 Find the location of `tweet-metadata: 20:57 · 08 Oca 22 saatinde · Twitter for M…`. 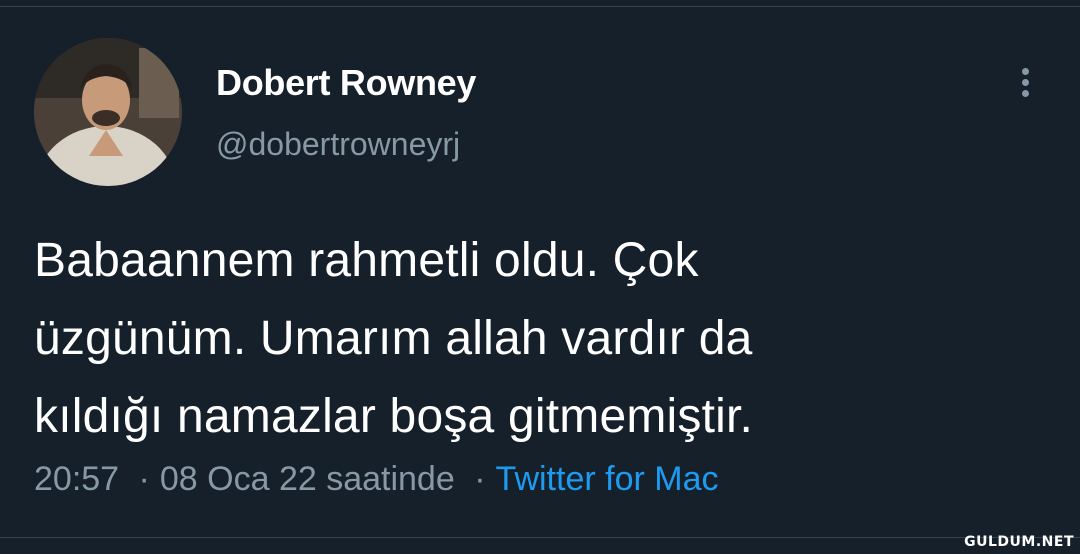

tweet-metadata: 20:57 · 08 Oca 22 saatinde · Twitter for M… is located at coordinates (376, 479).